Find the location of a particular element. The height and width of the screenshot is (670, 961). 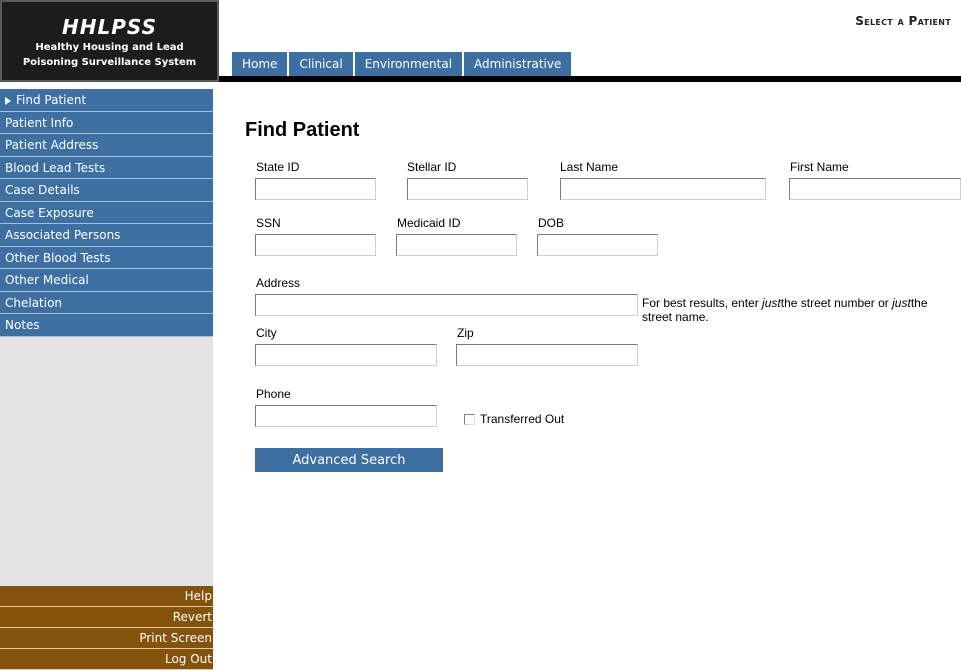

header-title: Select a Patient is located at coordinates (903, 21).